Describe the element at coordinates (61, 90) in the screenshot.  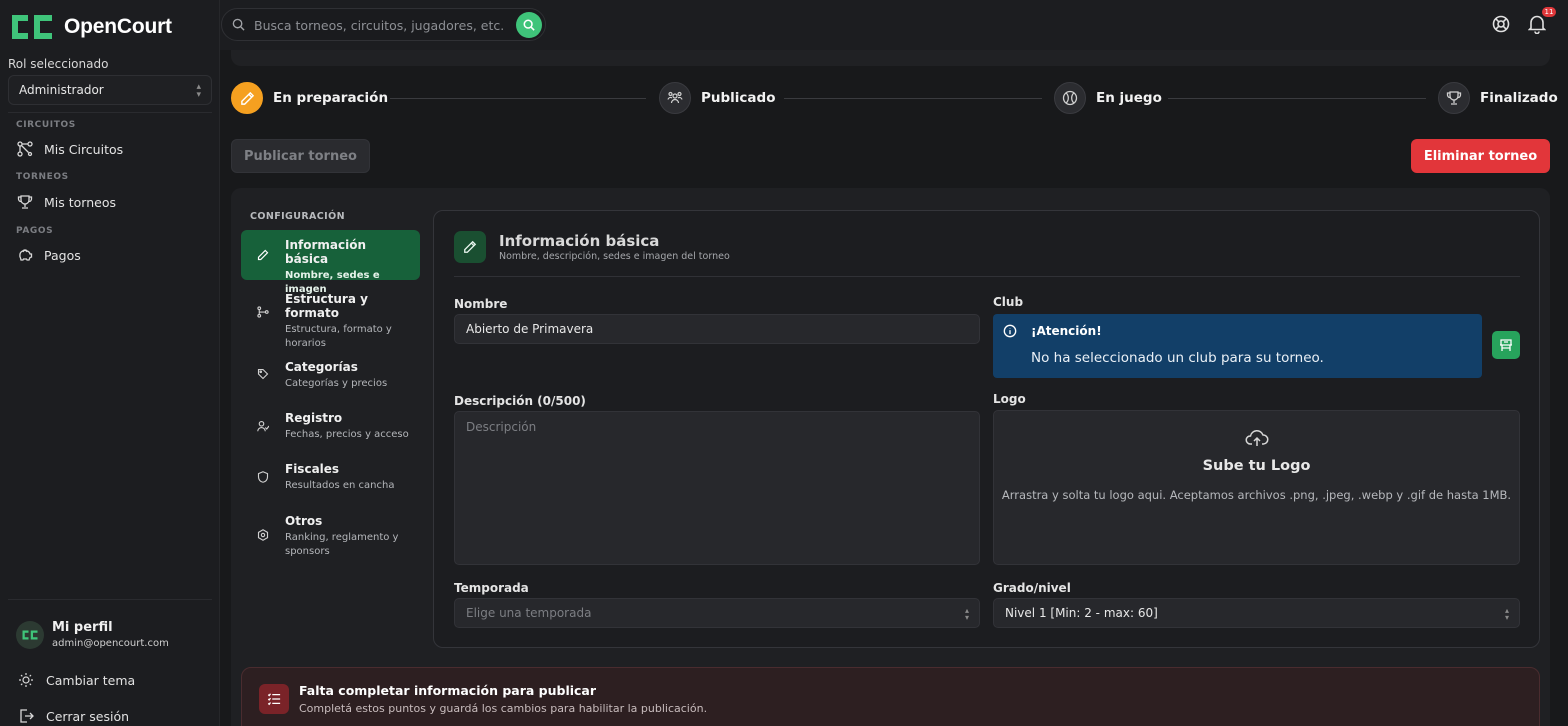
I see `role-select-value: Administrador` at that location.